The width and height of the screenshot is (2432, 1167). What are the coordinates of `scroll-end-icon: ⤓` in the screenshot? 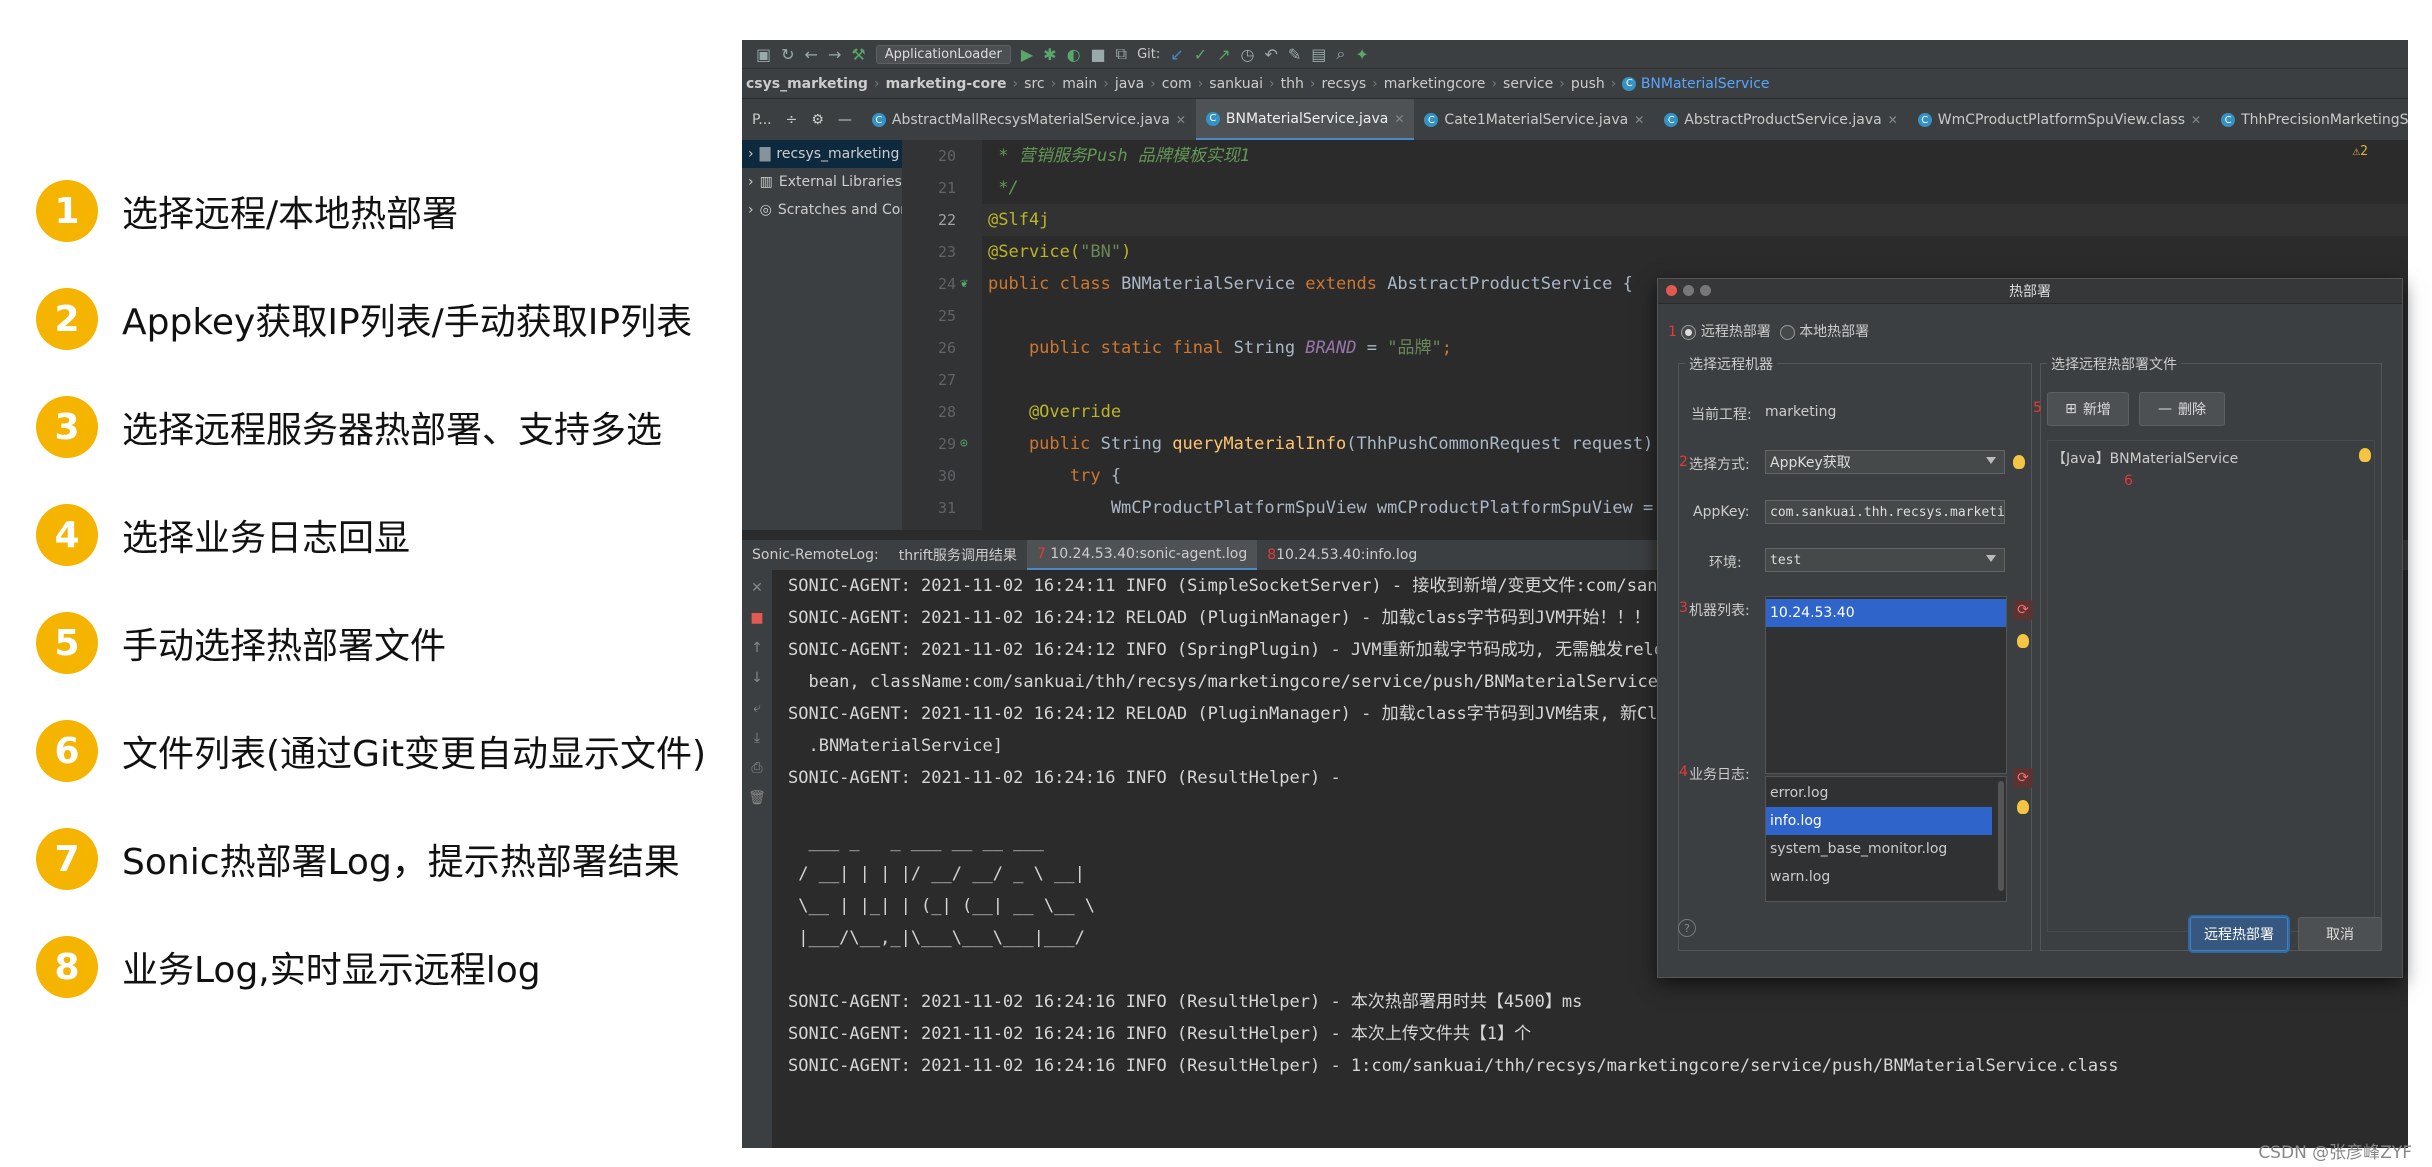 It's located at (757, 738).